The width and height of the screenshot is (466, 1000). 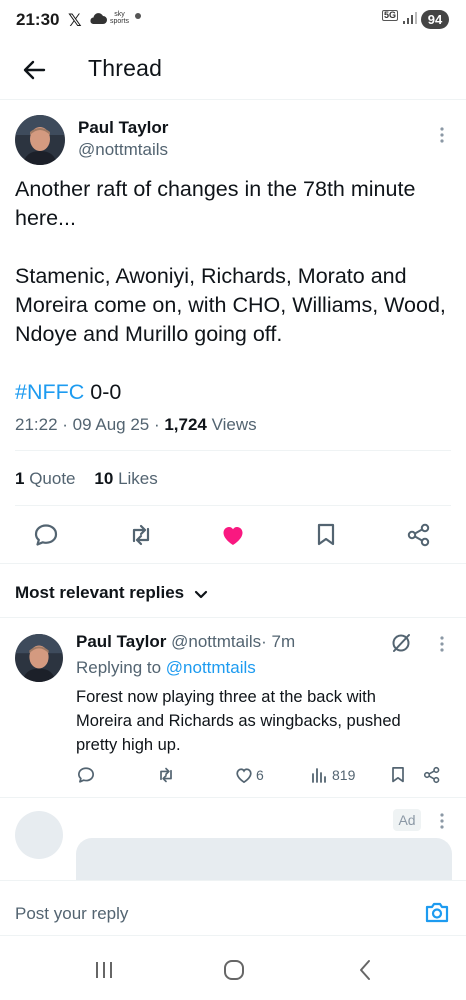 What do you see at coordinates (344, 775) in the screenshot?
I see `reply-view-count: 819` at bounding box center [344, 775].